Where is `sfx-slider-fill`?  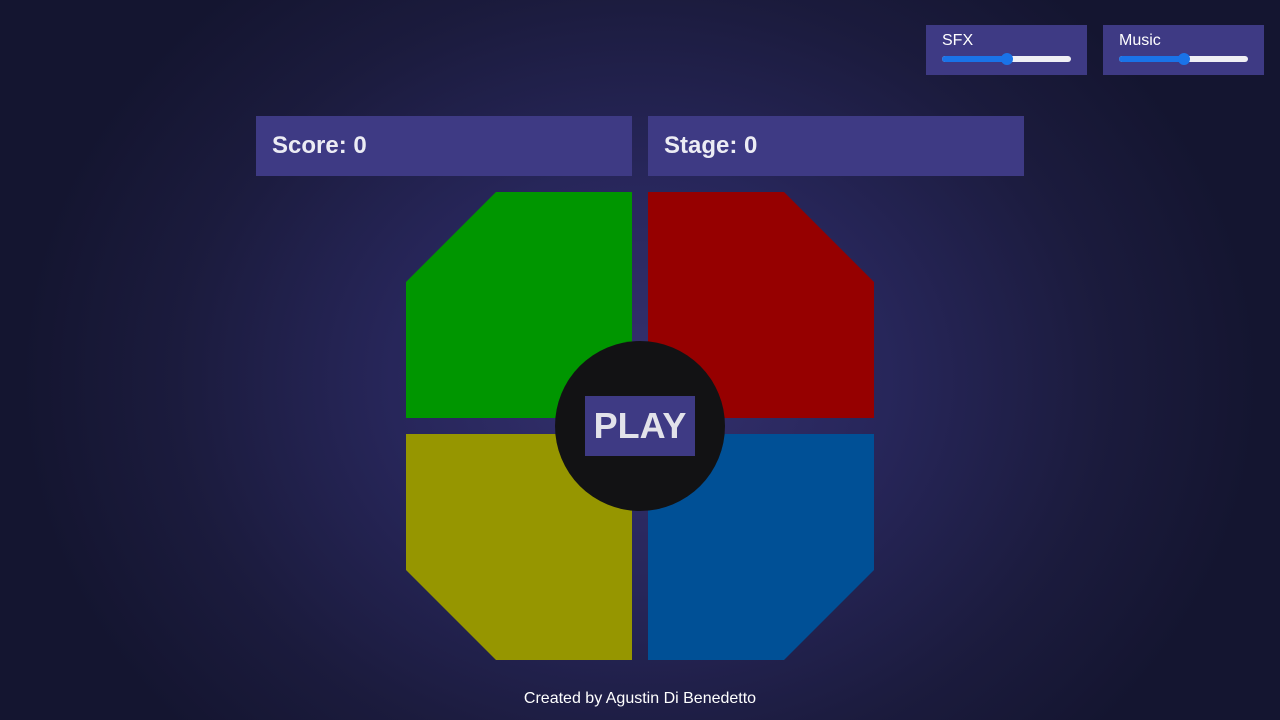 sfx-slider-fill is located at coordinates (974, 59).